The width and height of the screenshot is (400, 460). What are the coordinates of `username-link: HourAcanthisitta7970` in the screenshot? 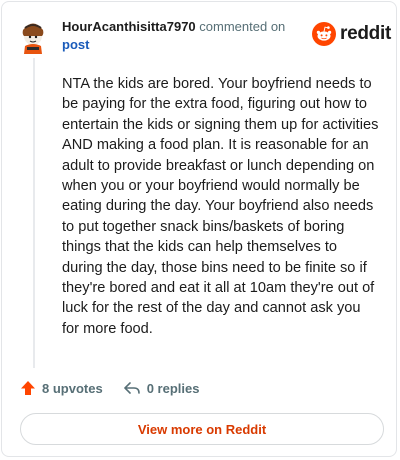 It's located at (129, 26).